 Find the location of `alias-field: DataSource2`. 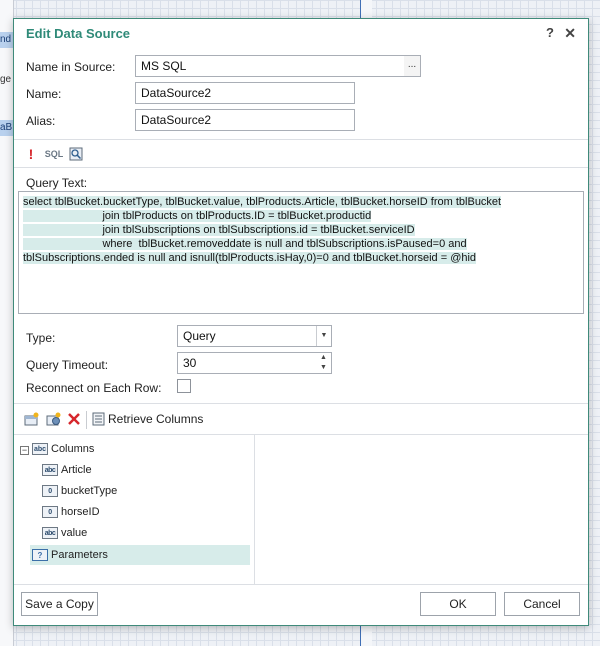

alias-field: DataSource2 is located at coordinates (245, 120).